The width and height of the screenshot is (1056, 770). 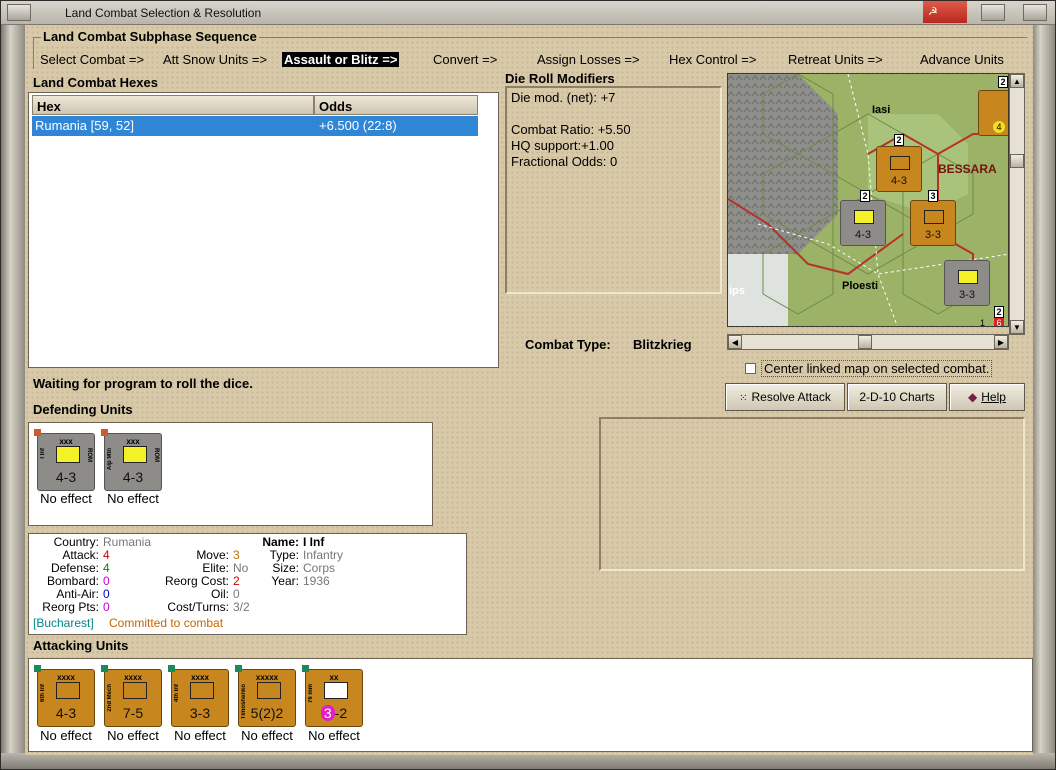 I want to click on map-counter: 4-3, so click(x=899, y=169).